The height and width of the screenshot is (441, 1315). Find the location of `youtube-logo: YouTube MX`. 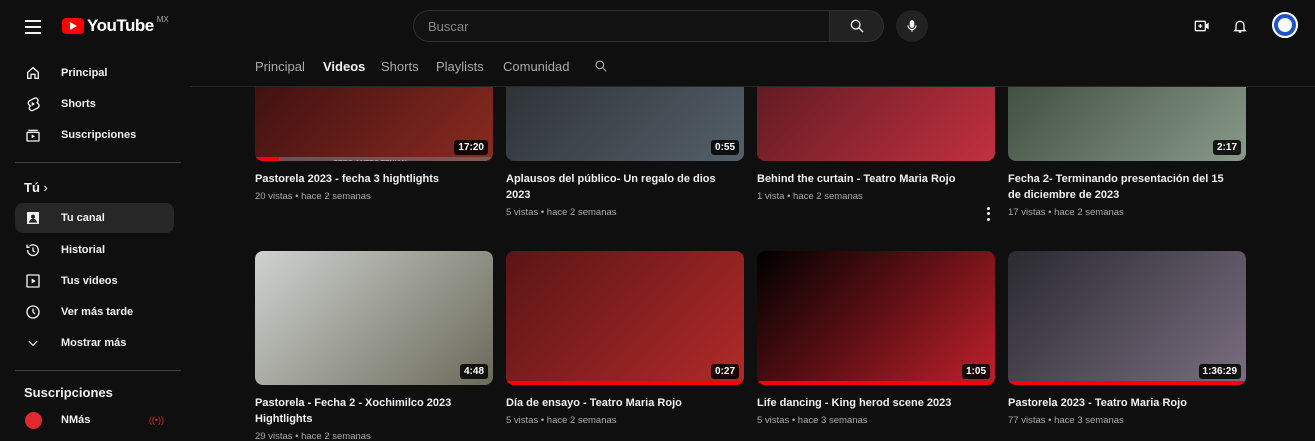

youtube-logo: YouTube MX is located at coordinates (115, 26).